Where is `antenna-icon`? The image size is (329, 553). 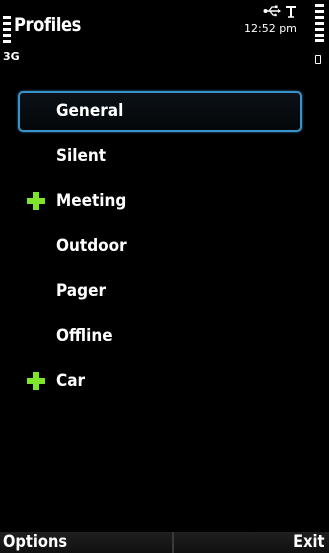 antenna-icon is located at coordinates (291, 12).